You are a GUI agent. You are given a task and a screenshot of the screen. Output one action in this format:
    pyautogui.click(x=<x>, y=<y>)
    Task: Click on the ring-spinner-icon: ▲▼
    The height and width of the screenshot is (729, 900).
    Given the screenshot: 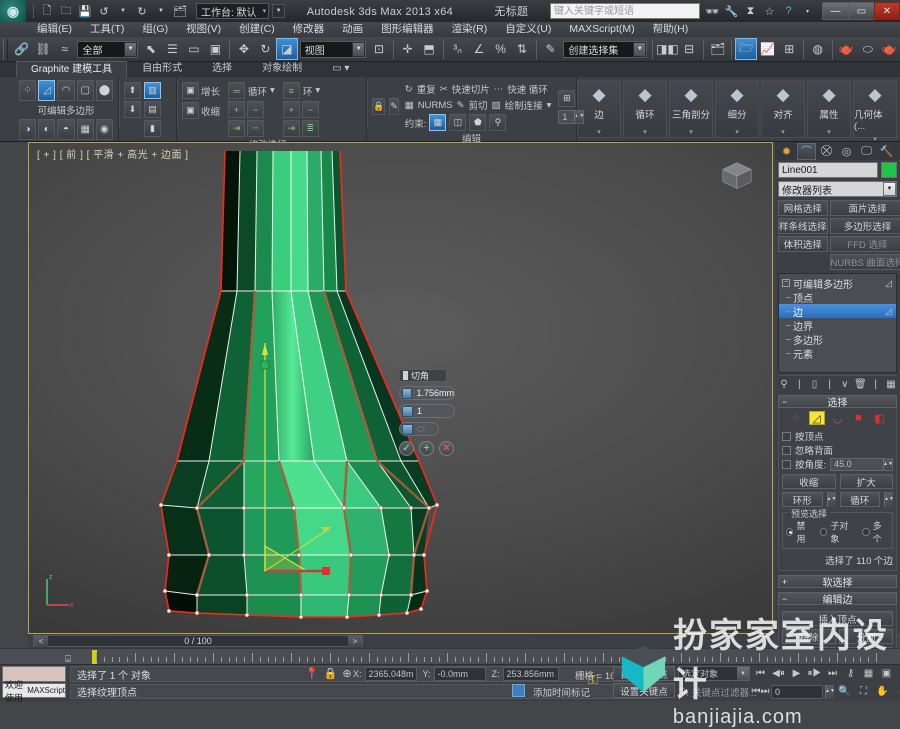 What is the action you would take?
    pyautogui.click(x=831, y=499)
    